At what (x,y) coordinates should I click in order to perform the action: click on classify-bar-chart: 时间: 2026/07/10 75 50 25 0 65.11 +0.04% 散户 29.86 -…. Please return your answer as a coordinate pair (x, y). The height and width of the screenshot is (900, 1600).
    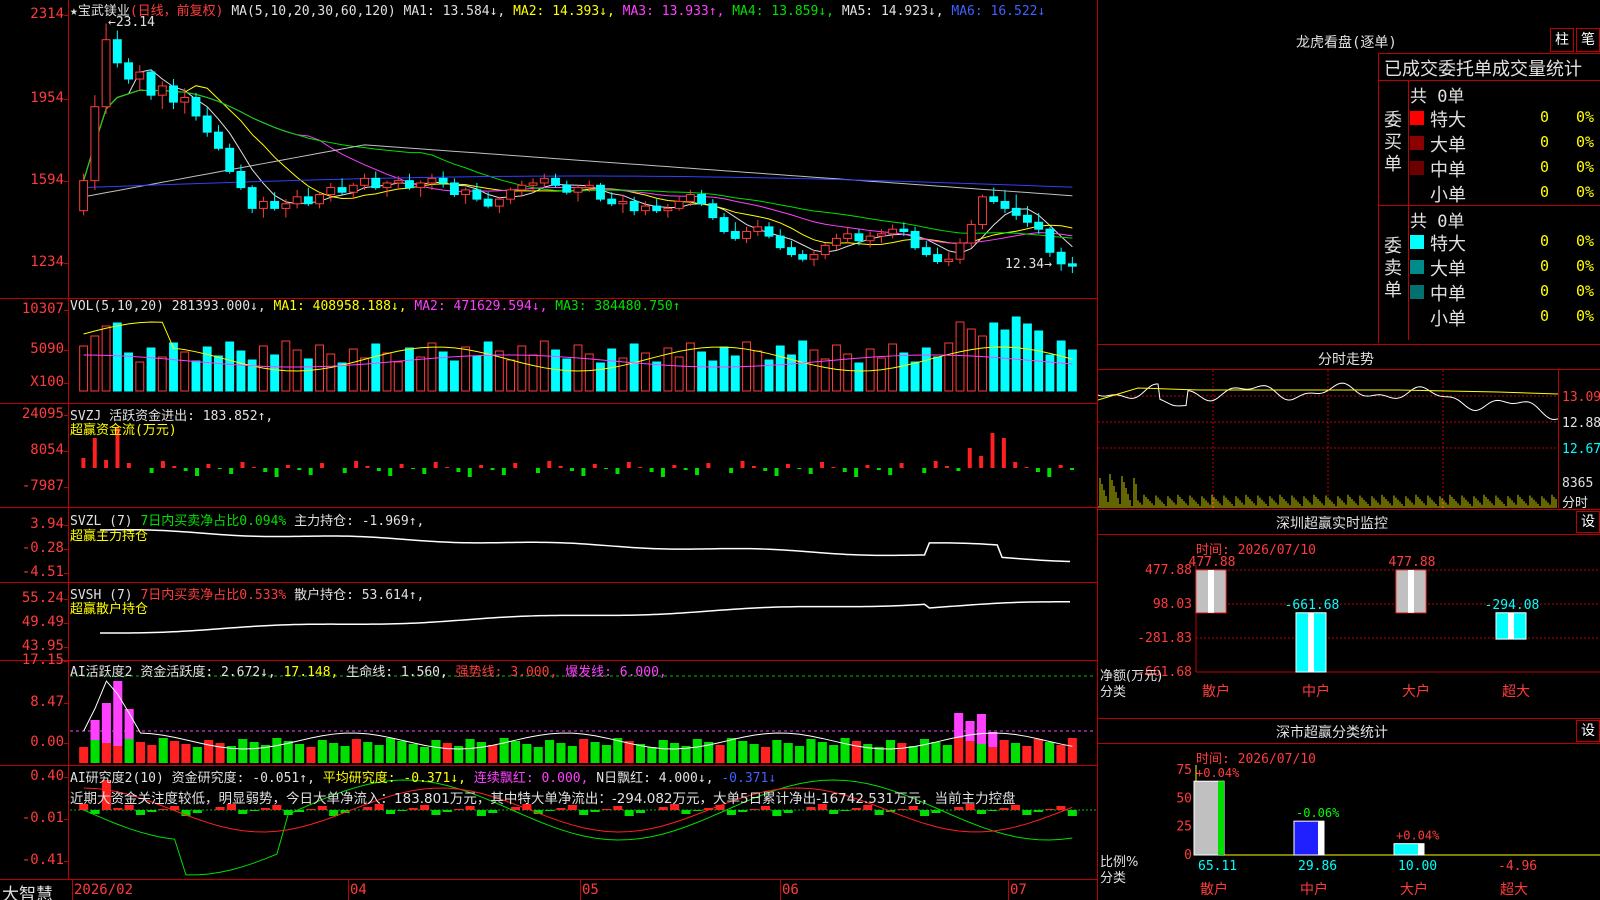
    Looking at the image, I should click on (1349, 822).